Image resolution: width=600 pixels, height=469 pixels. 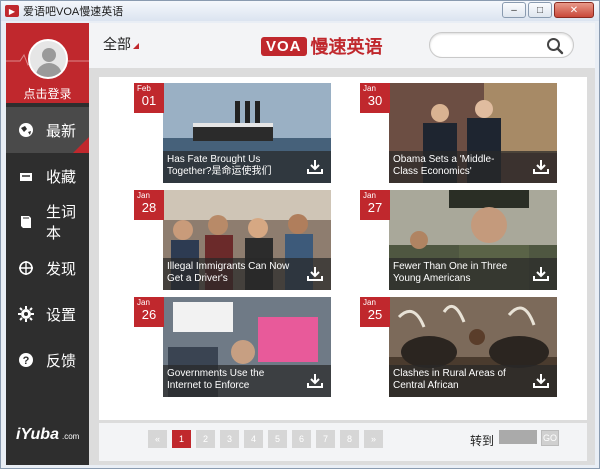 I want to click on article-card: Has Fate Brought Us Together?是命运使我们, so click(x=247, y=133).